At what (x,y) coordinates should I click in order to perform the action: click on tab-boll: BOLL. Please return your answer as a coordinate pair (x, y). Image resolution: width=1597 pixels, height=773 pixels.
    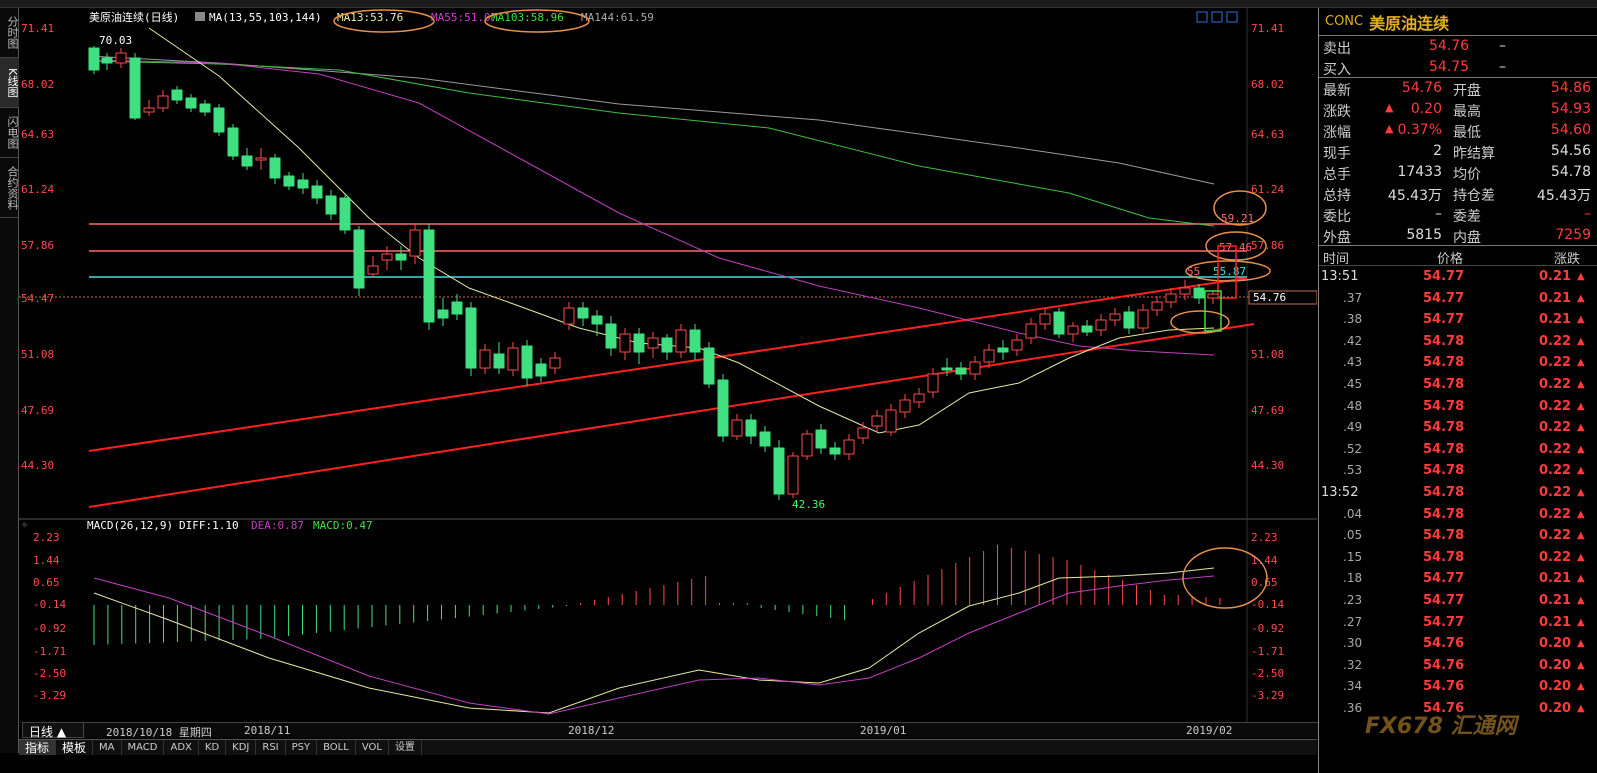
    Looking at the image, I should click on (336, 747).